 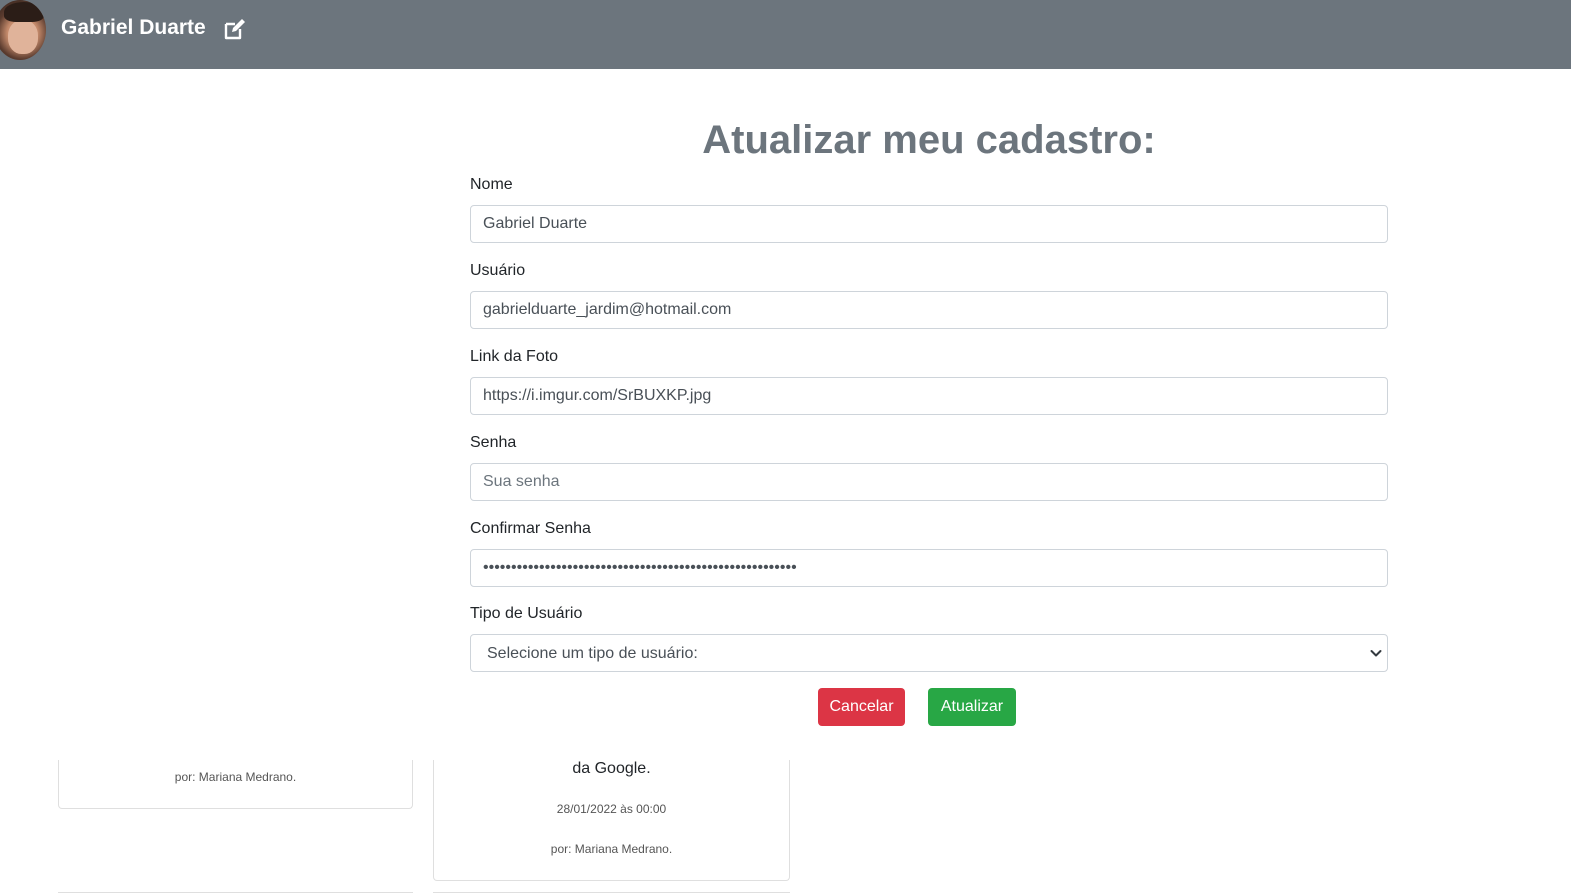 I want to click on edit-icon, so click(x=234, y=30).